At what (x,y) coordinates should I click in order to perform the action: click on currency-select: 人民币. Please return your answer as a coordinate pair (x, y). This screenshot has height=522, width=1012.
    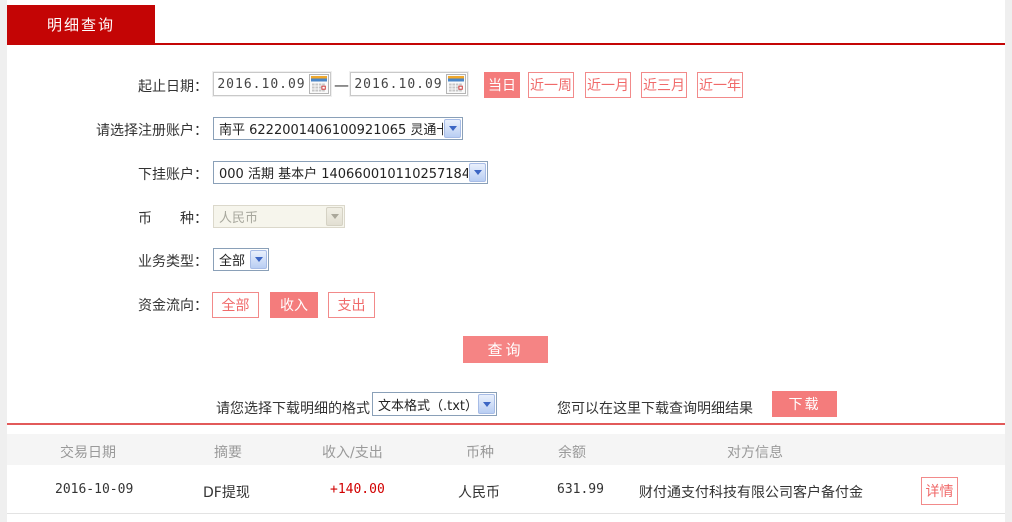
    Looking at the image, I should click on (279, 216).